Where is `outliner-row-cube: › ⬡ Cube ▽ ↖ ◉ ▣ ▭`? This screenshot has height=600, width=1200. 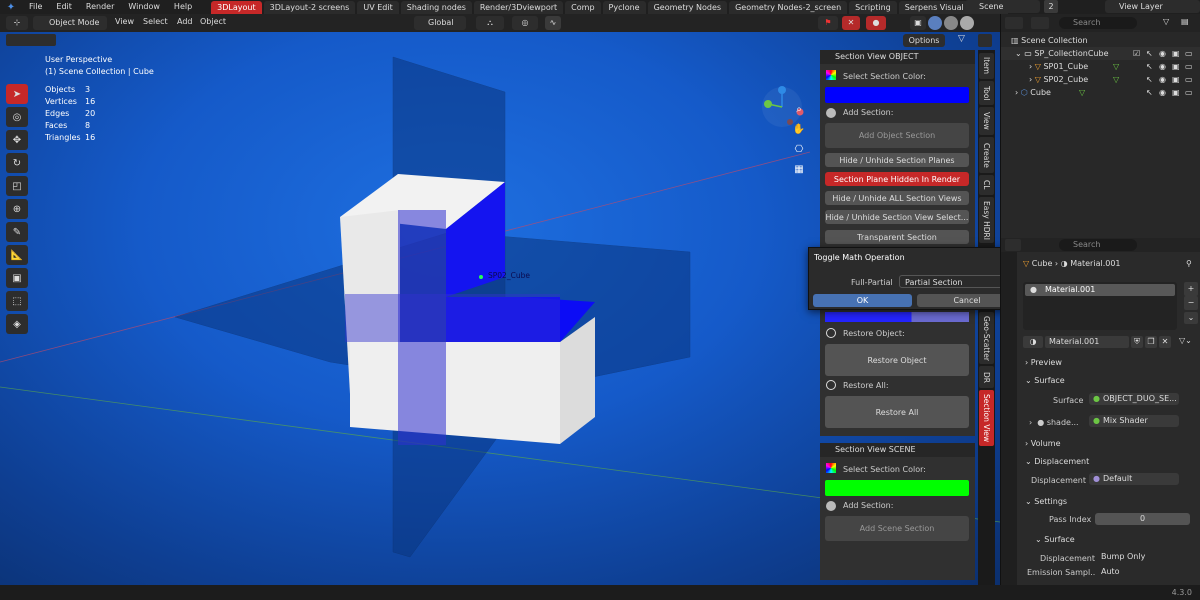
outliner-row-cube: › ⬡ Cube ▽ ↖ ◉ ▣ ▭ is located at coordinates (1100, 92).